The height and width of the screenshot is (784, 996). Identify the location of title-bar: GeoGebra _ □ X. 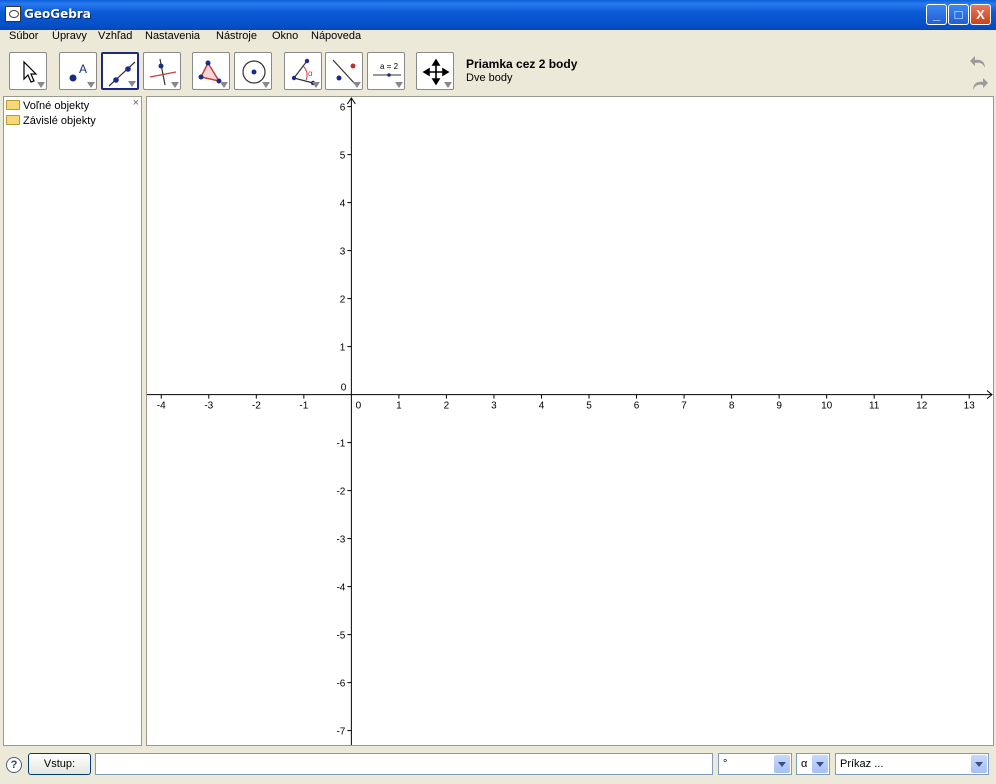
(498, 15).